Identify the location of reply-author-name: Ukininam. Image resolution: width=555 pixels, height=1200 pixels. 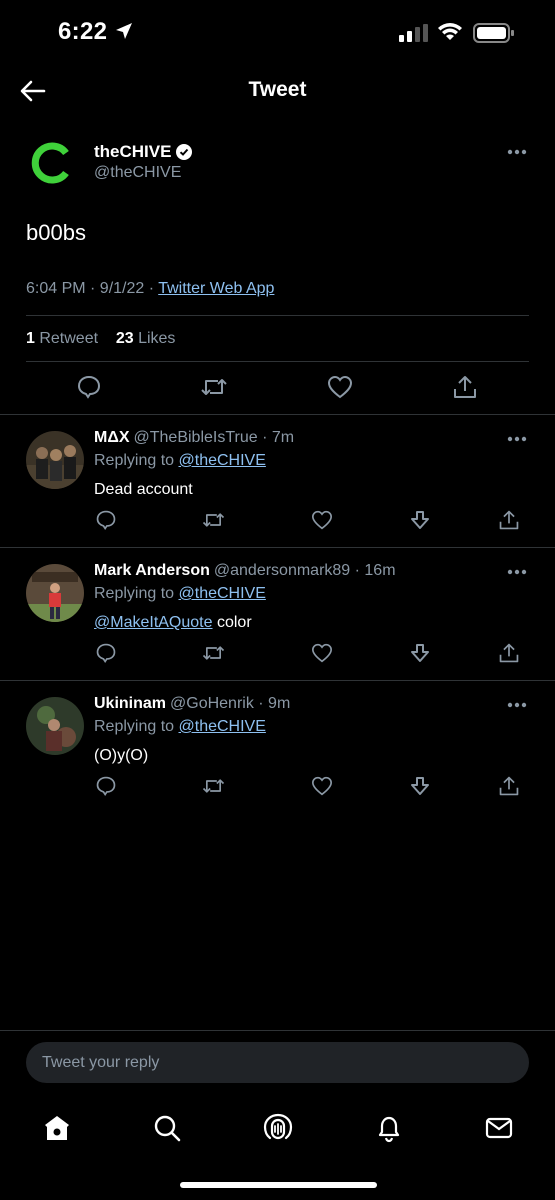
(130, 703).